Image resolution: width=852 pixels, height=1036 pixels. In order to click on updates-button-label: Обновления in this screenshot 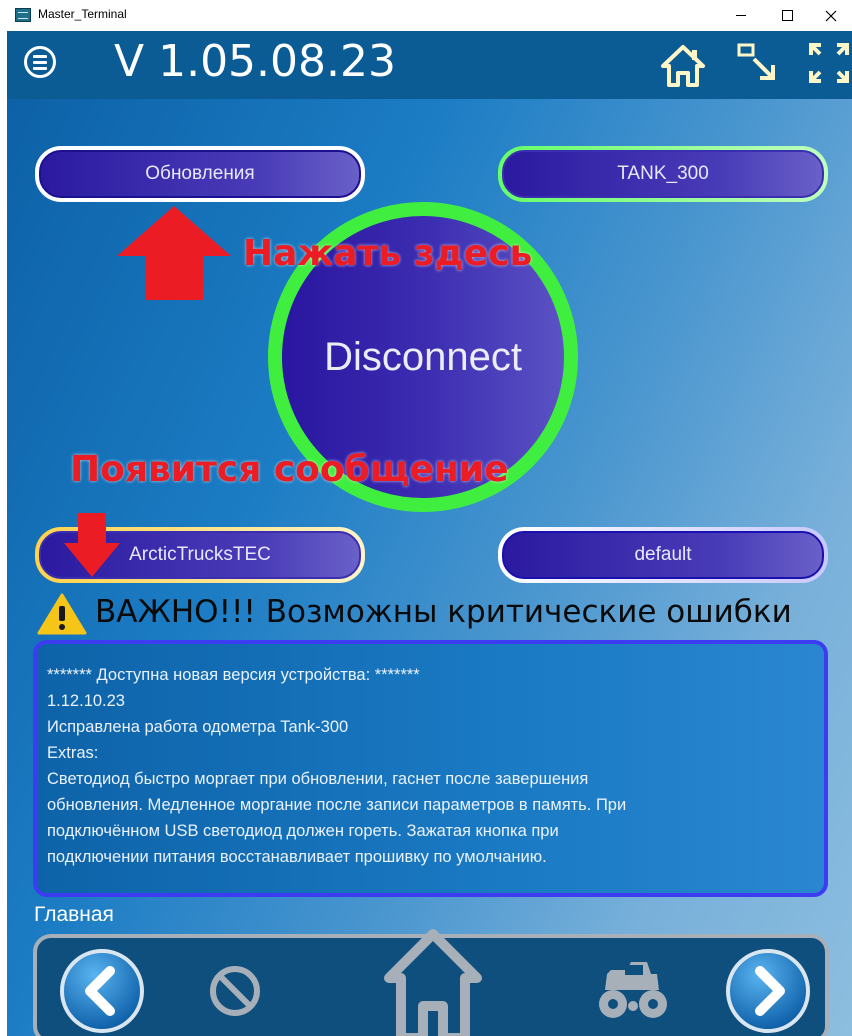, I will do `click(200, 174)`.